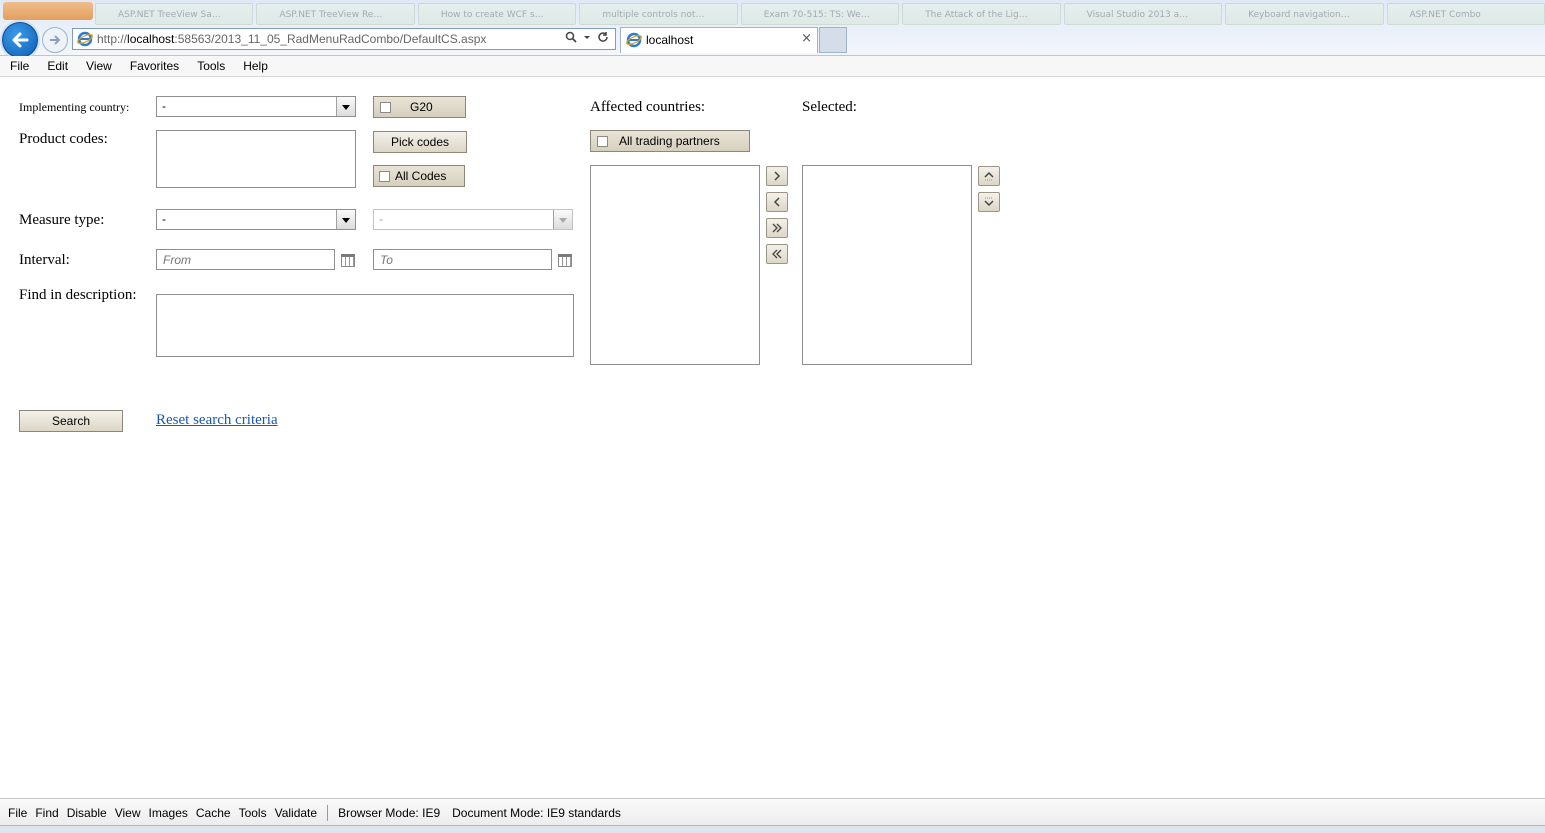 This screenshot has height=833, width=1545. Describe the element at coordinates (498, 812) in the screenshot. I see `document-mode-label: Document Mode:` at that location.